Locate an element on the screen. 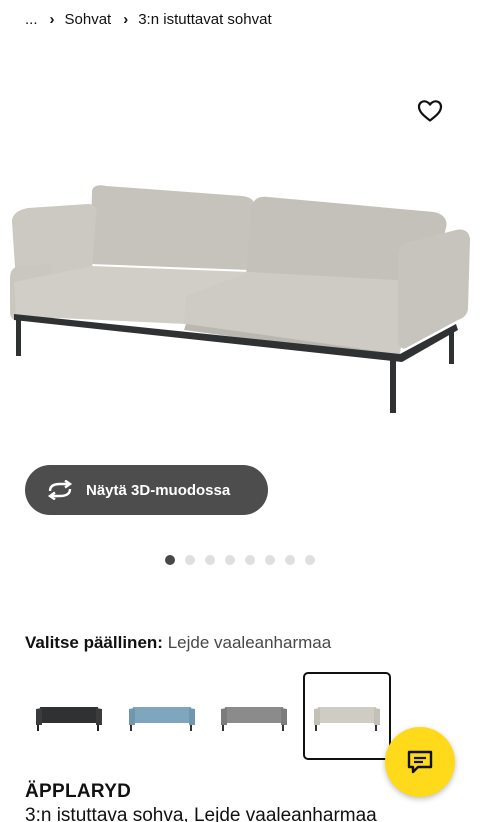 This screenshot has height=822, width=480. chat-button is located at coordinates (420, 762).